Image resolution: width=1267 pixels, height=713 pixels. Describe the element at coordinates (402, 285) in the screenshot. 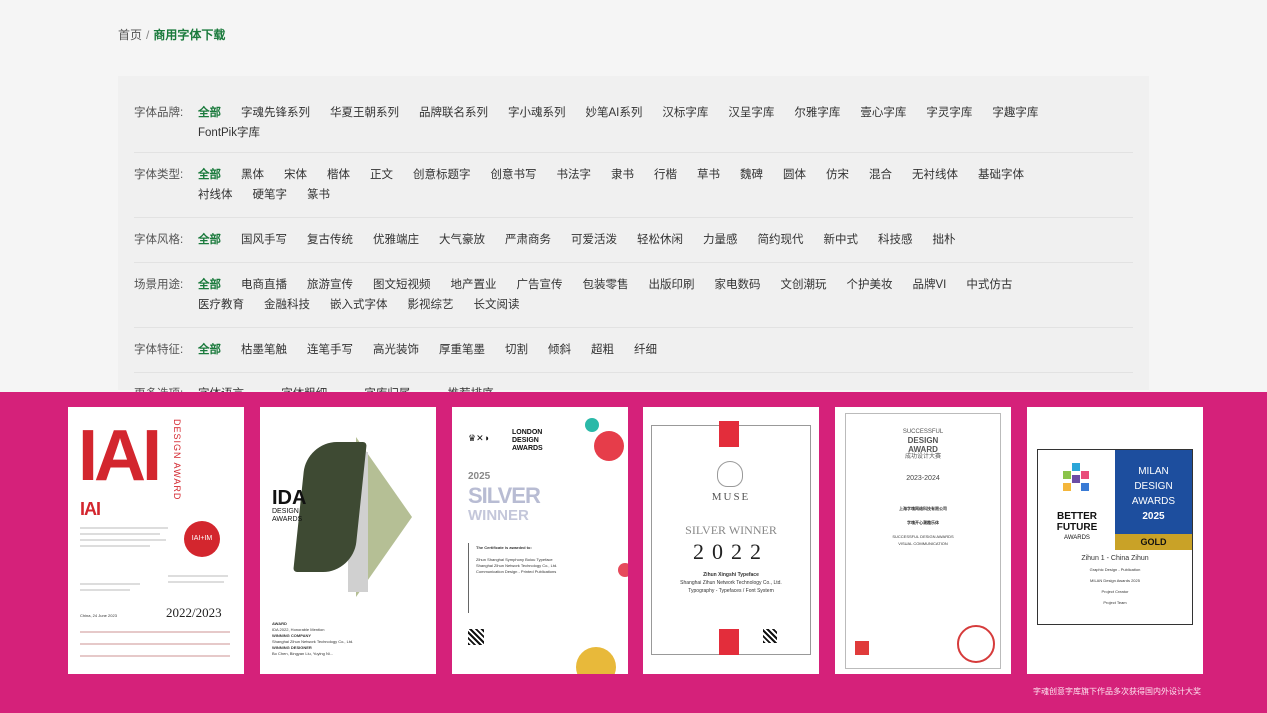

I see `filter-option: 图文短视频` at that location.